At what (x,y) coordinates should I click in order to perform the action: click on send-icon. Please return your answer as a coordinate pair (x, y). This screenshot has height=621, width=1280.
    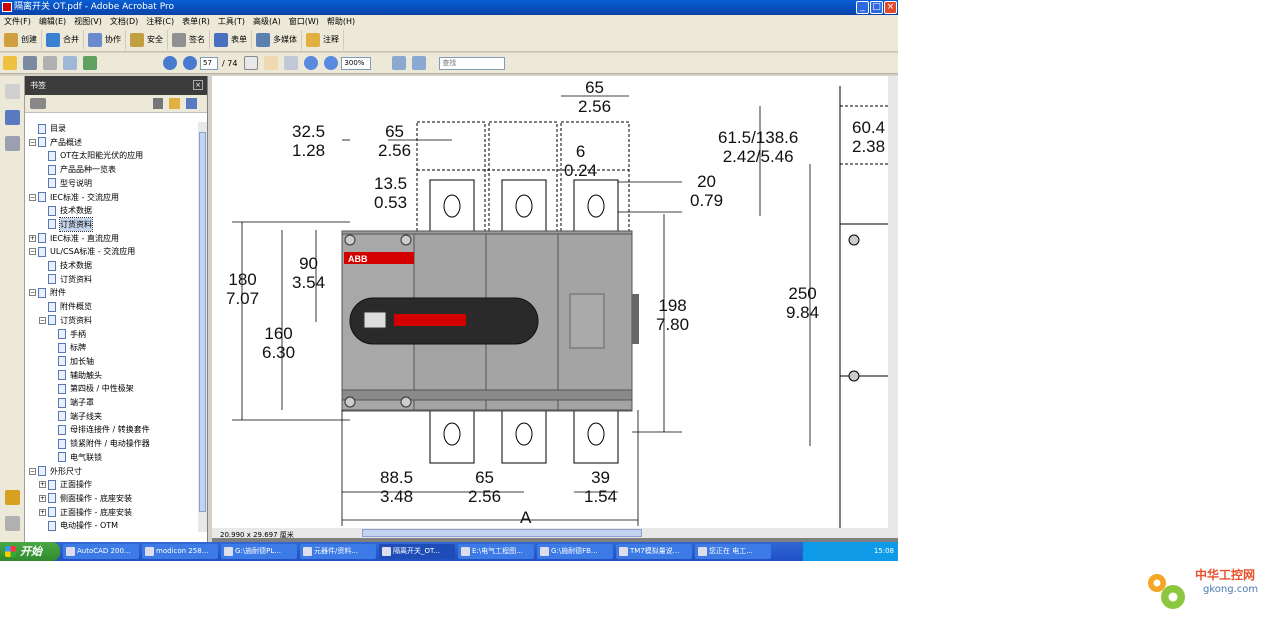
    Looking at the image, I should click on (90, 63).